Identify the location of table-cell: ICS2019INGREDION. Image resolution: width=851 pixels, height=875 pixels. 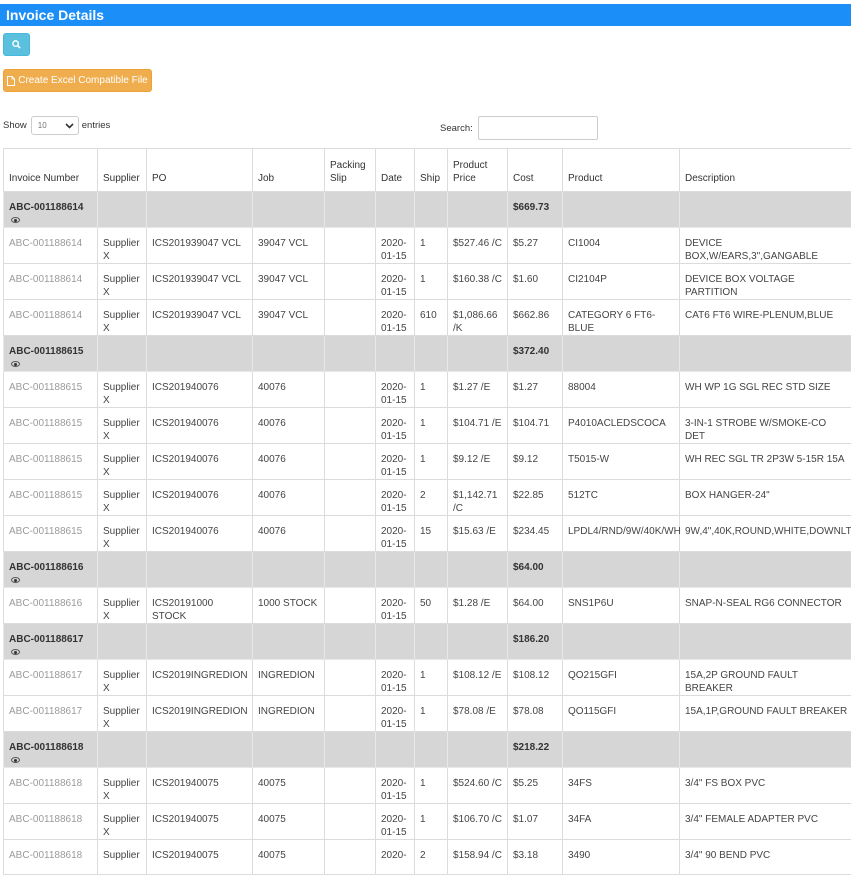
(200, 714).